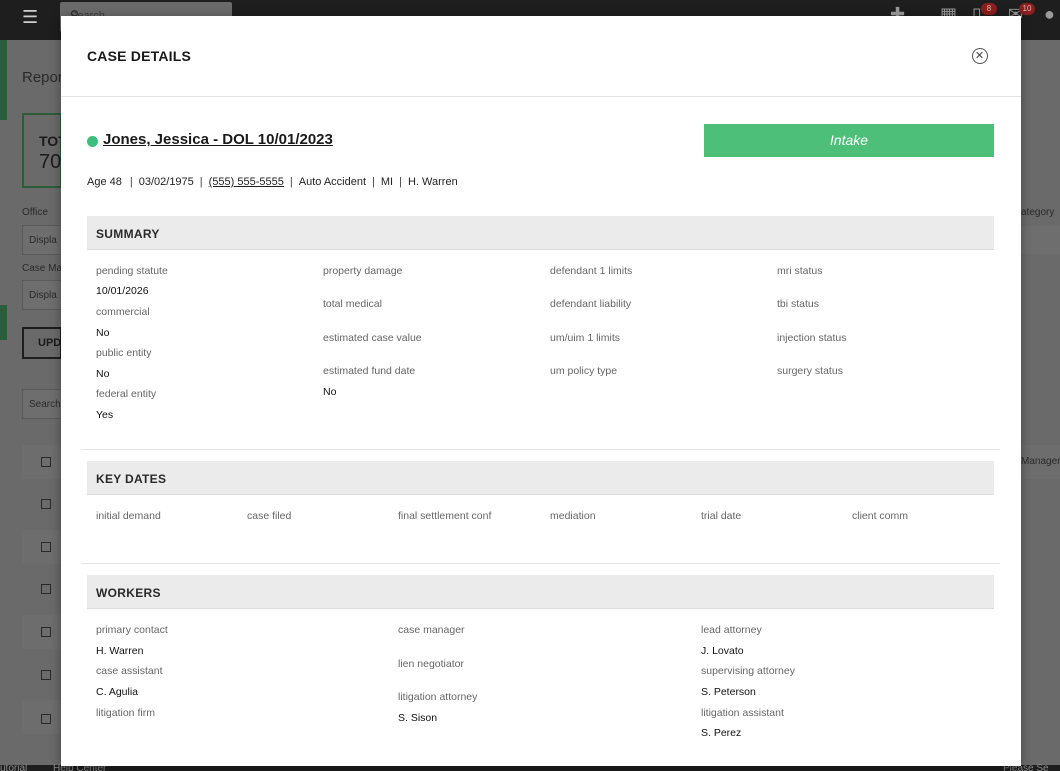 The width and height of the screenshot is (1060, 771). Describe the element at coordinates (269, 516) in the screenshot. I see `case-filed-label: case filed` at that location.